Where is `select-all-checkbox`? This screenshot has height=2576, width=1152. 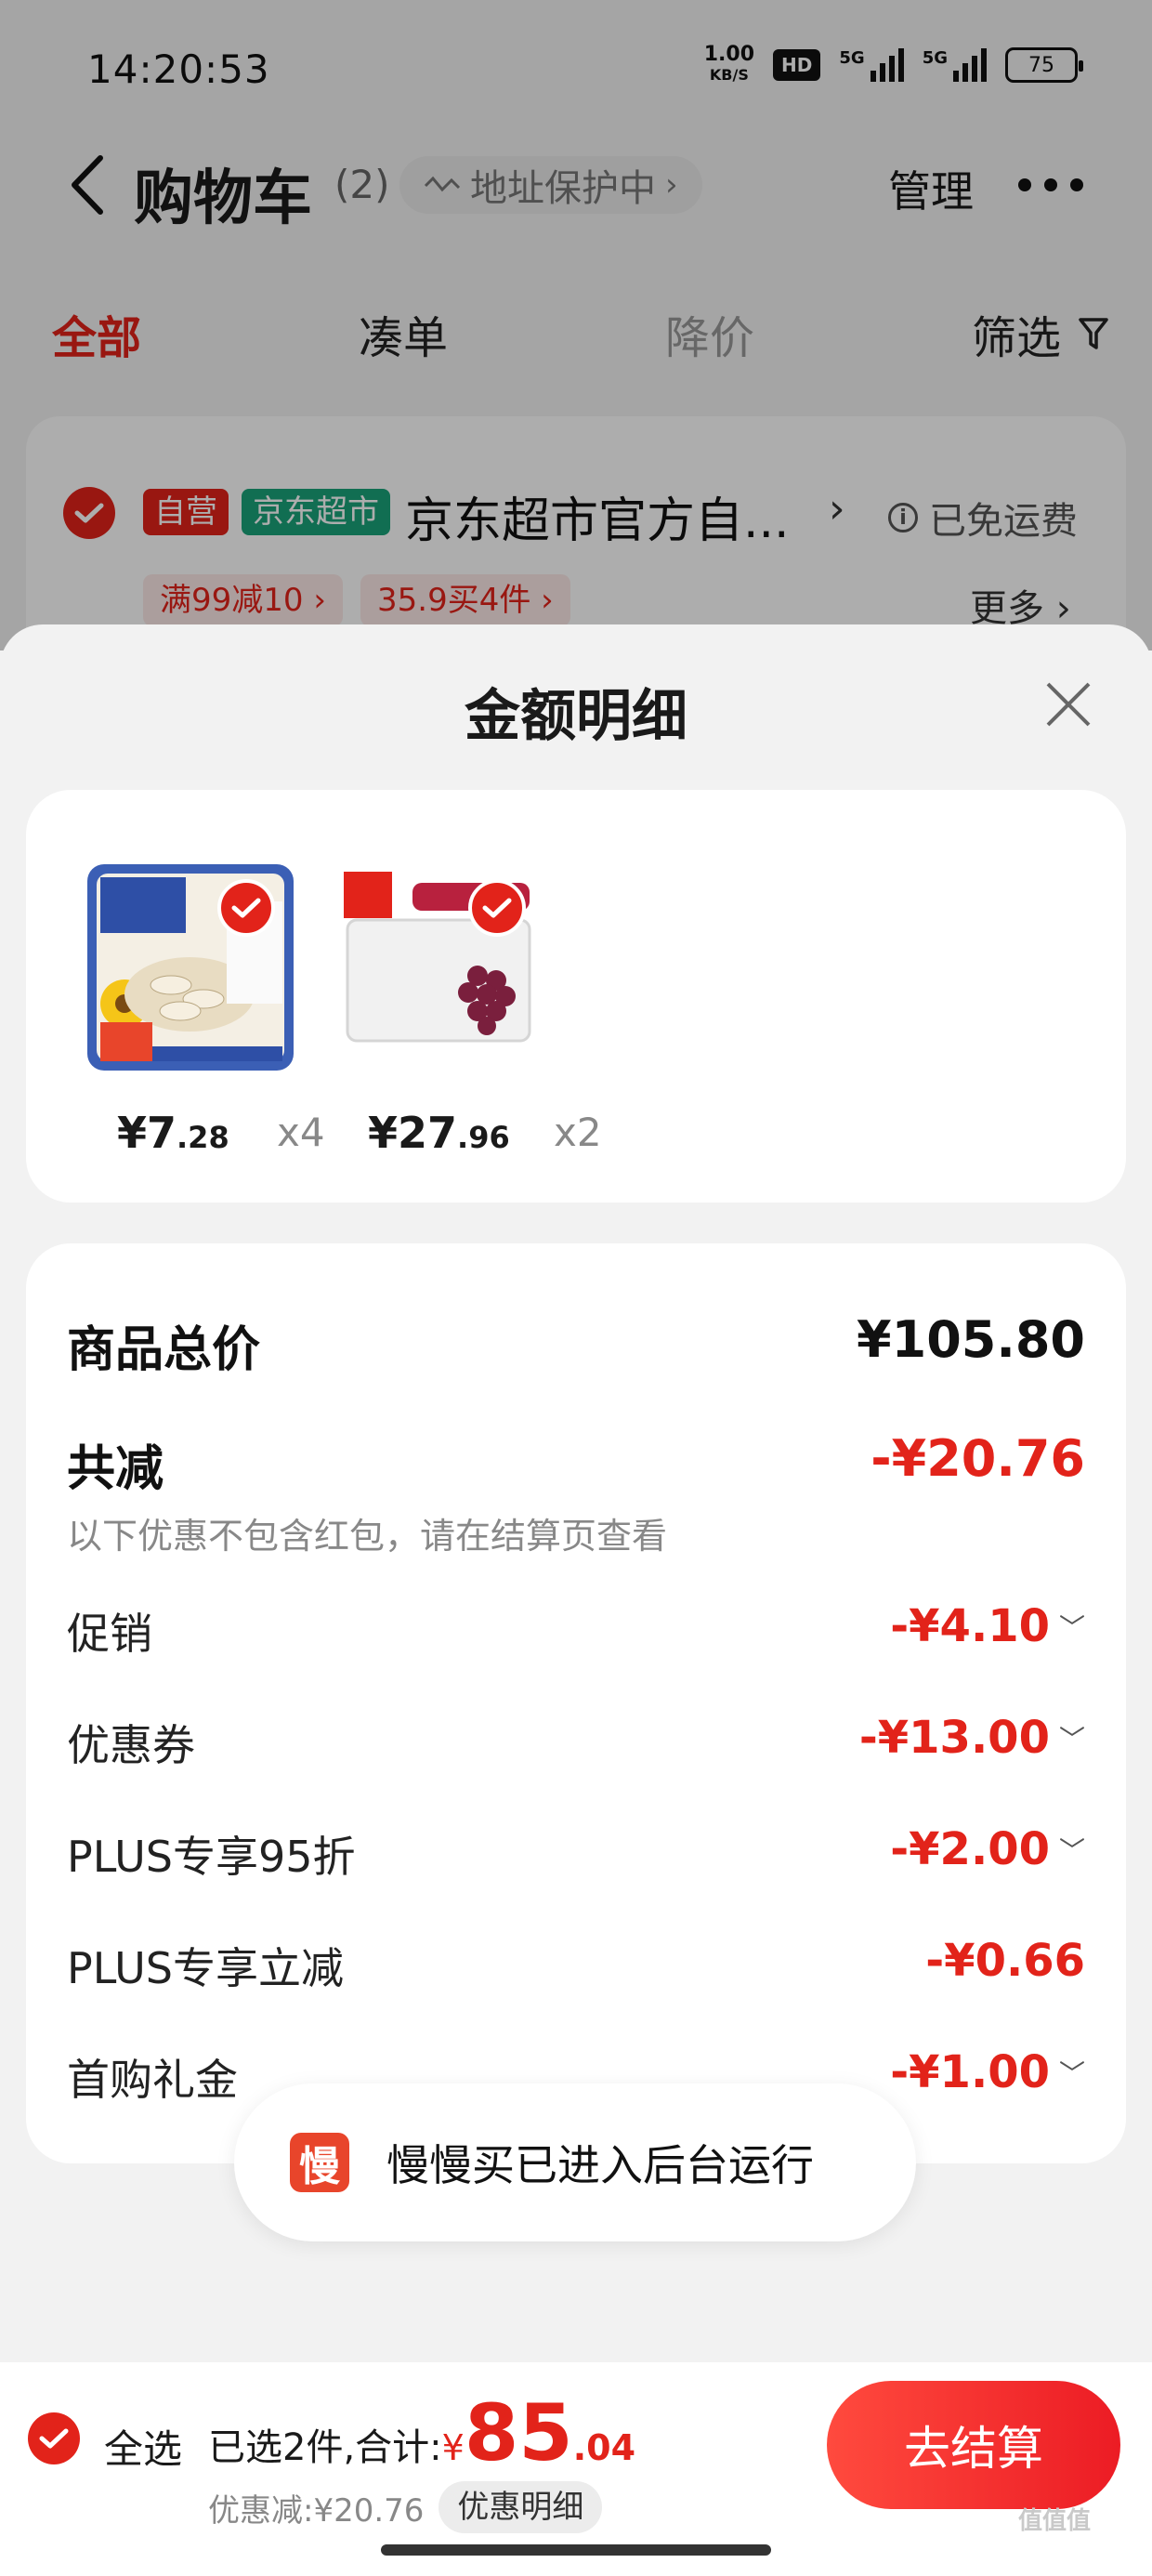 select-all-checkbox is located at coordinates (54, 2438).